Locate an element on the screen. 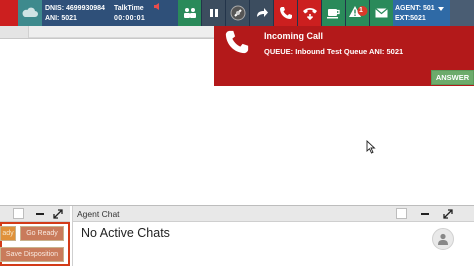 The width and height of the screenshot is (474, 266). call-info: DNIS: 4699930984 ANI: 5021 is located at coordinates (76, 13).